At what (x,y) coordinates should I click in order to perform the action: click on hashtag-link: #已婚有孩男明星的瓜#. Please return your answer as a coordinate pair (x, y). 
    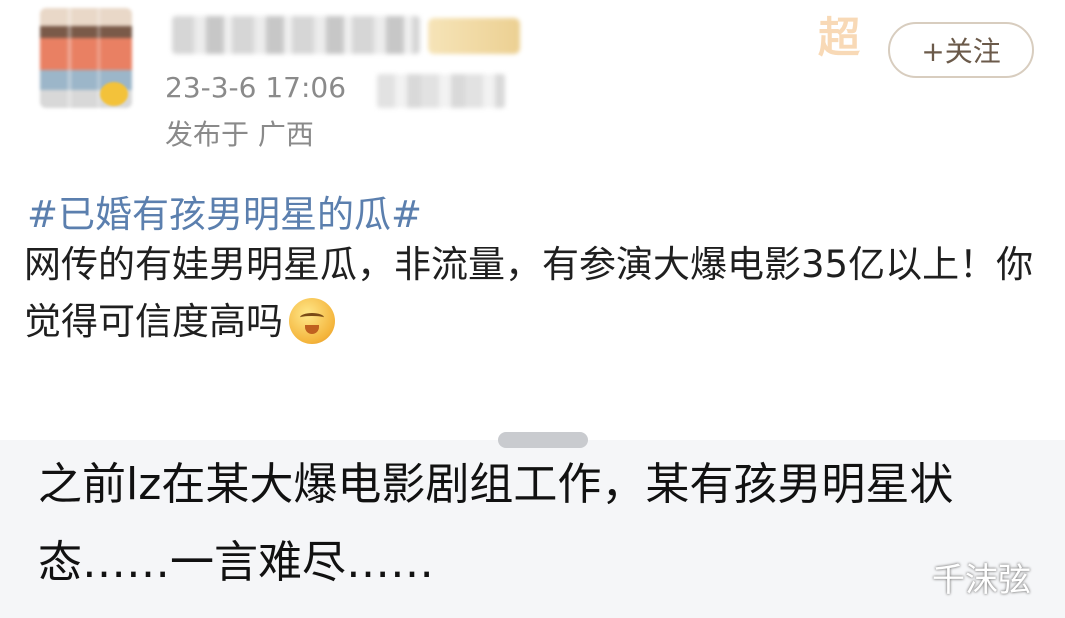
    Looking at the image, I should click on (224, 211).